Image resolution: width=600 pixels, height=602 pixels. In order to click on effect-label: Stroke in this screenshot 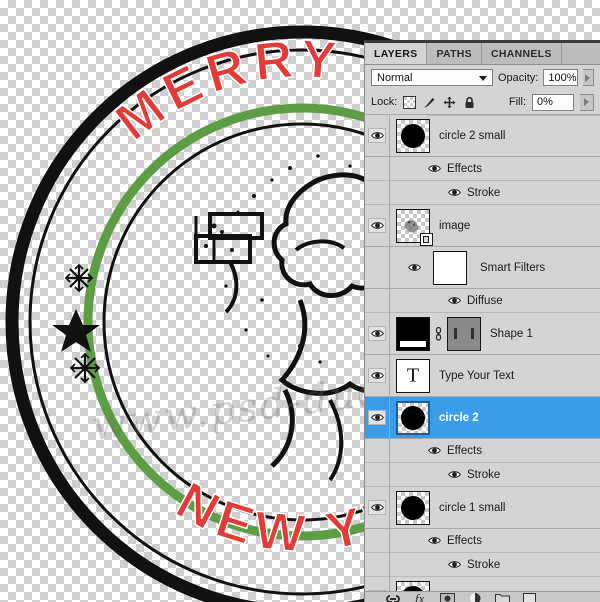, I will do `click(484, 192)`.